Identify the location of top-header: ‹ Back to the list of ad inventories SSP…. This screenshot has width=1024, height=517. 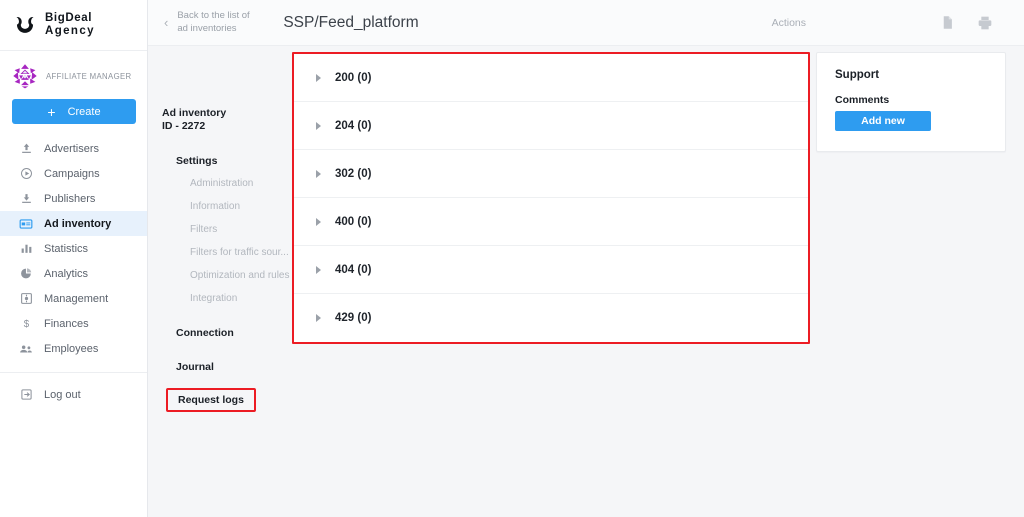
(586, 23).